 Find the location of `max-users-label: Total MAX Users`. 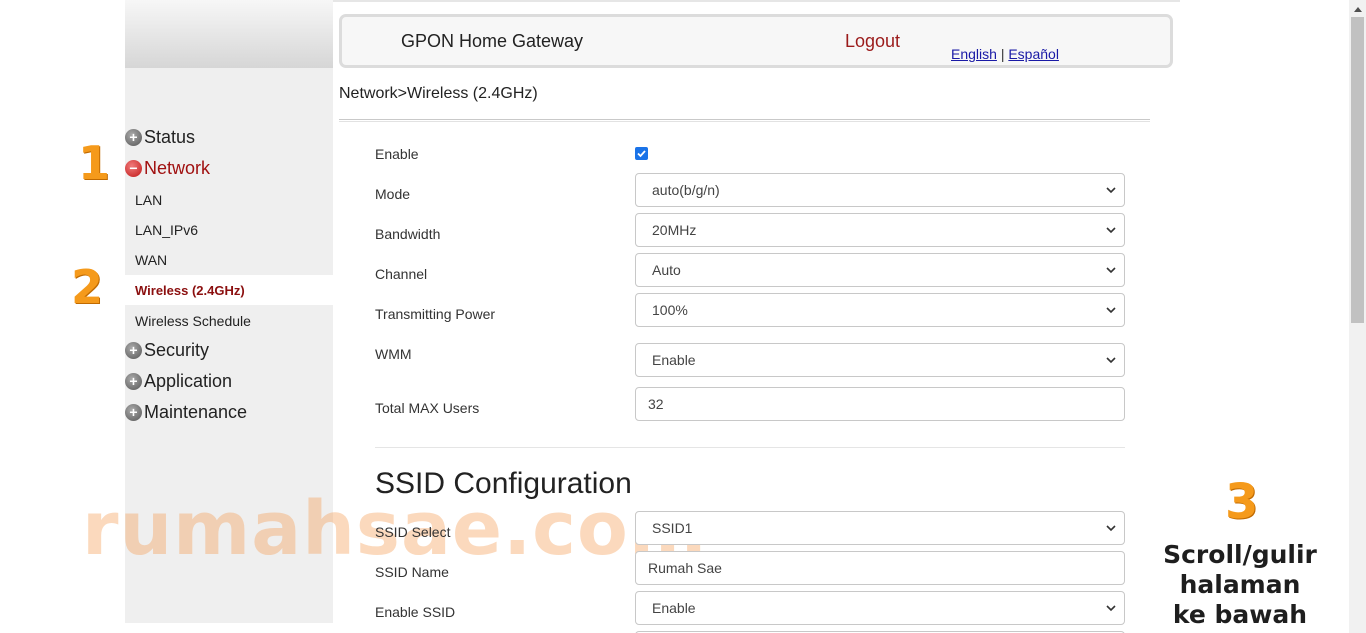

max-users-label: Total MAX Users is located at coordinates (427, 408).